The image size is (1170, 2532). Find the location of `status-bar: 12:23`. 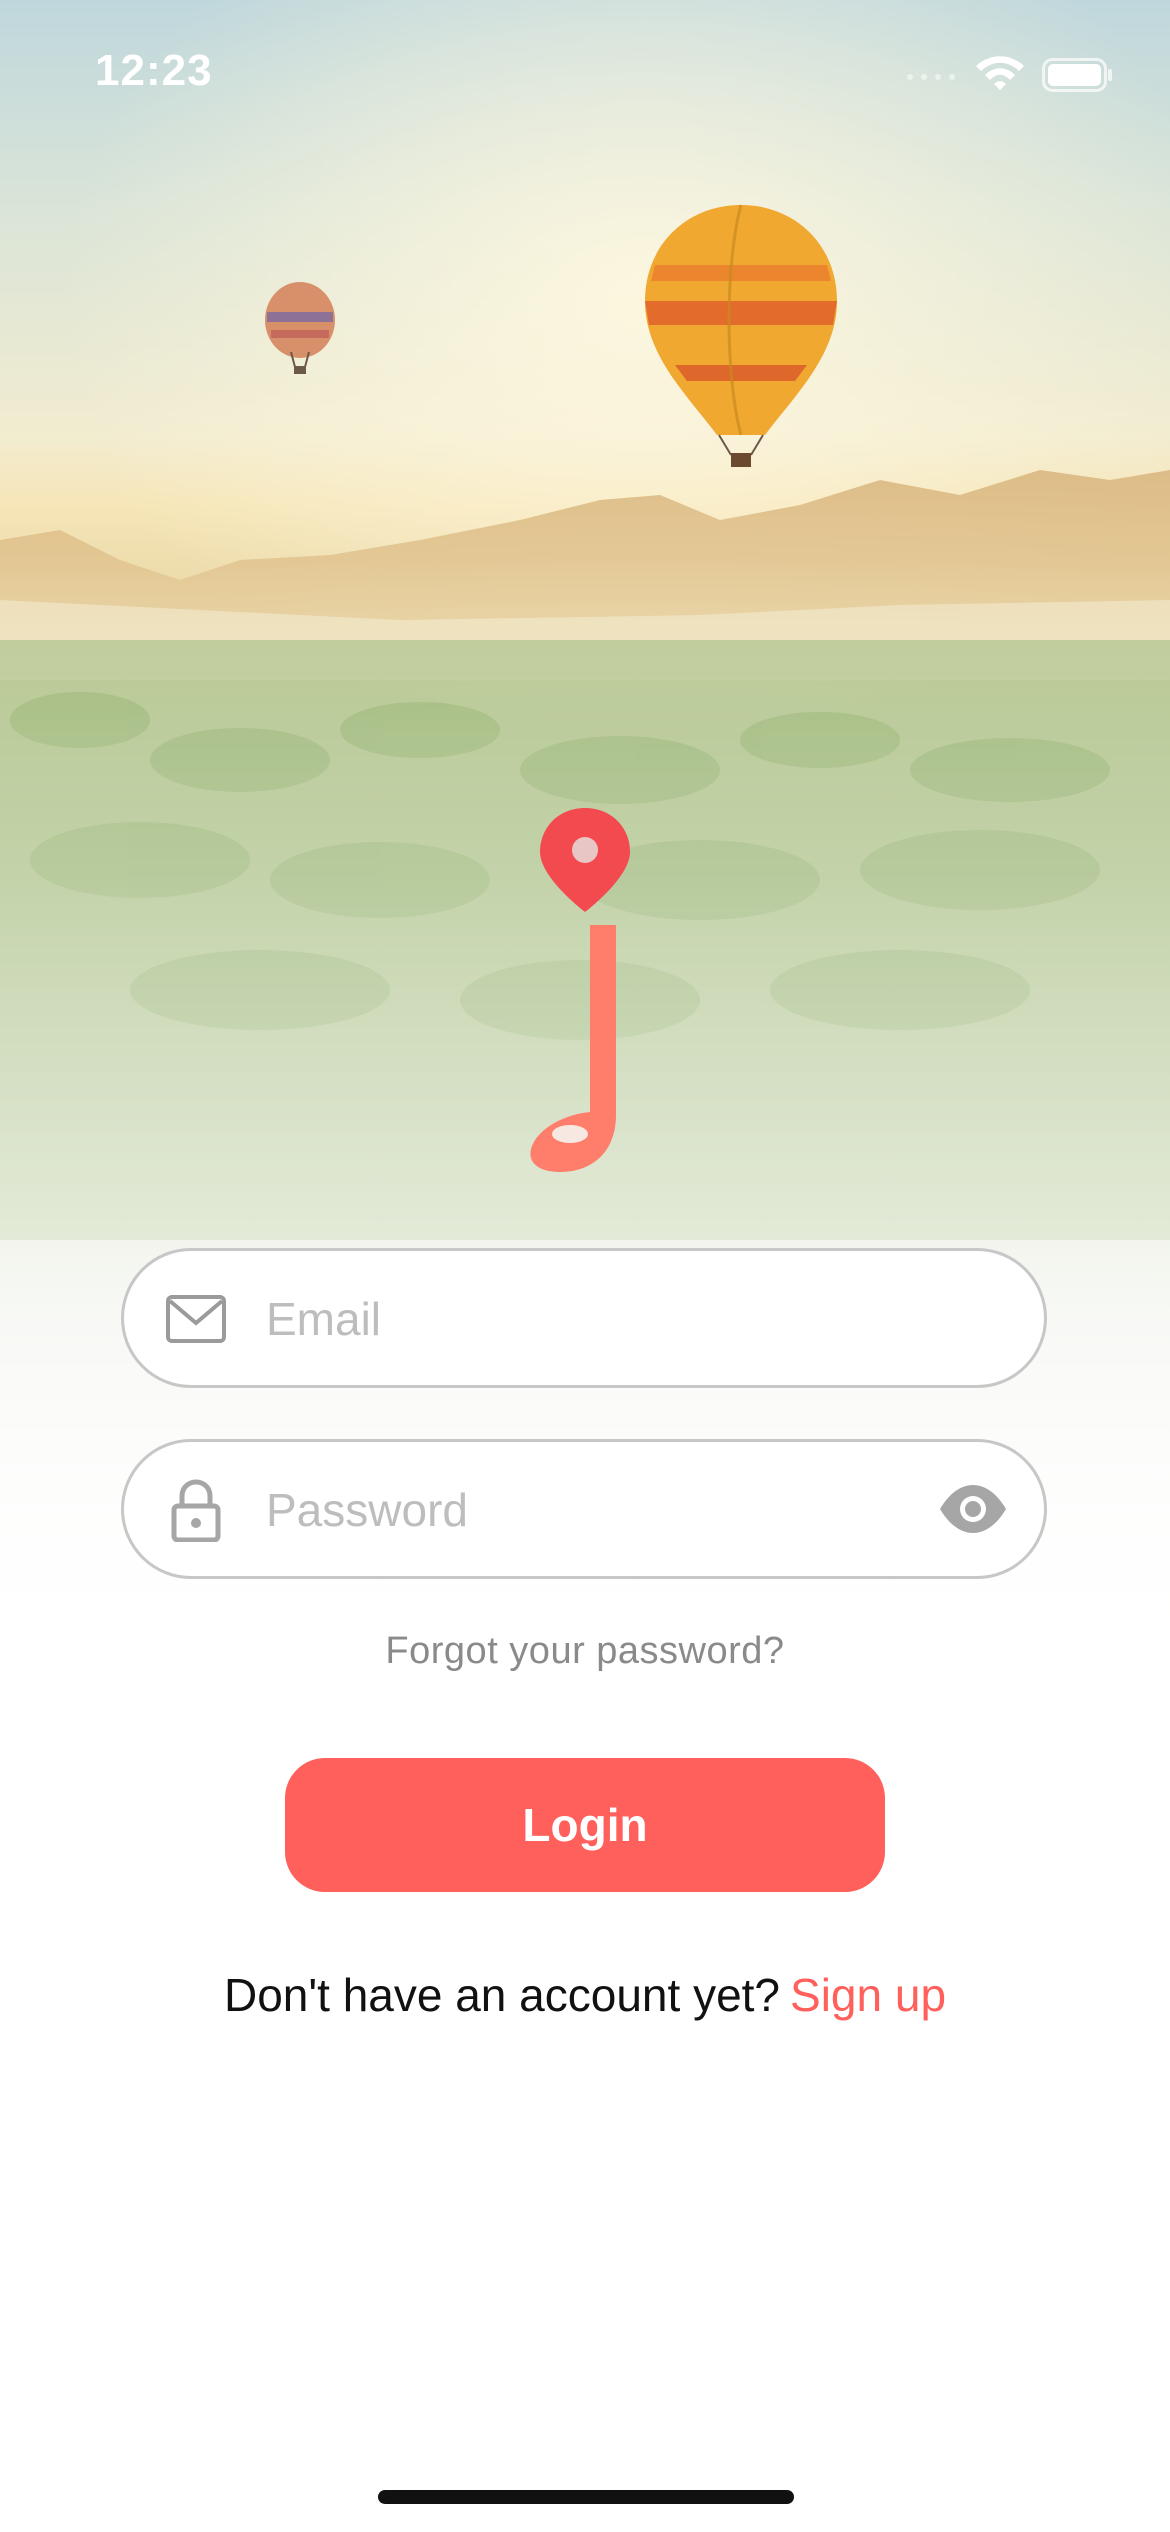

status-bar: 12:23 is located at coordinates (585, 70).